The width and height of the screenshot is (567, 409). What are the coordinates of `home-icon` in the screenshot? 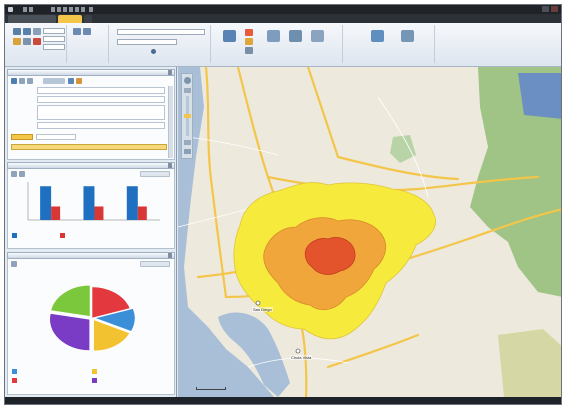 It's located at (37, 31).